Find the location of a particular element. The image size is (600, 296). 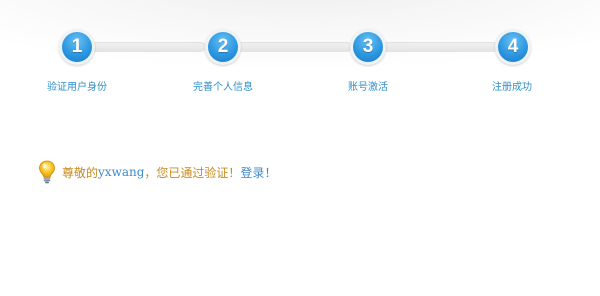

step-1-badge: 1 is located at coordinates (77, 47).